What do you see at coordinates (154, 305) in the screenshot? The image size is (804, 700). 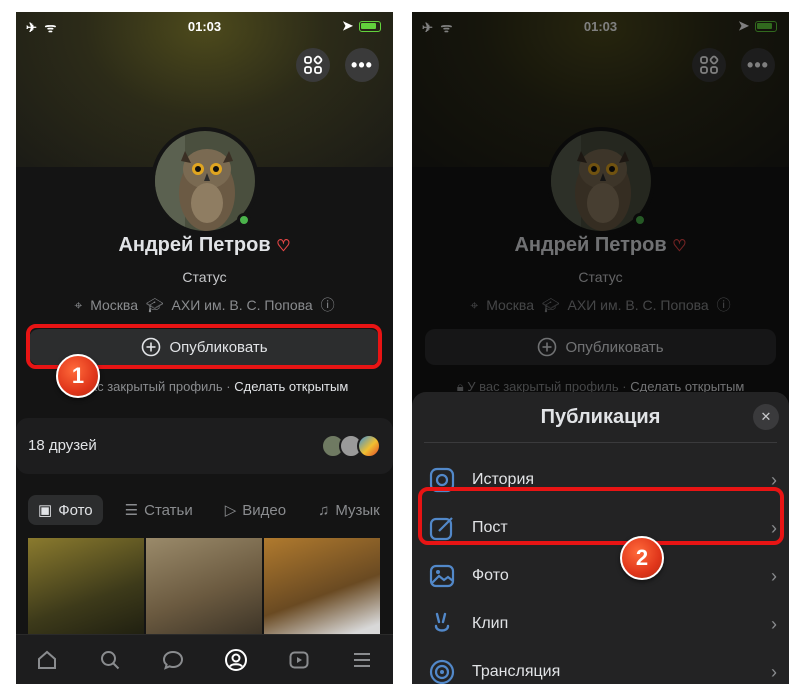 I see `graduation-cap-icon: 🎓︎` at bounding box center [154, 305].